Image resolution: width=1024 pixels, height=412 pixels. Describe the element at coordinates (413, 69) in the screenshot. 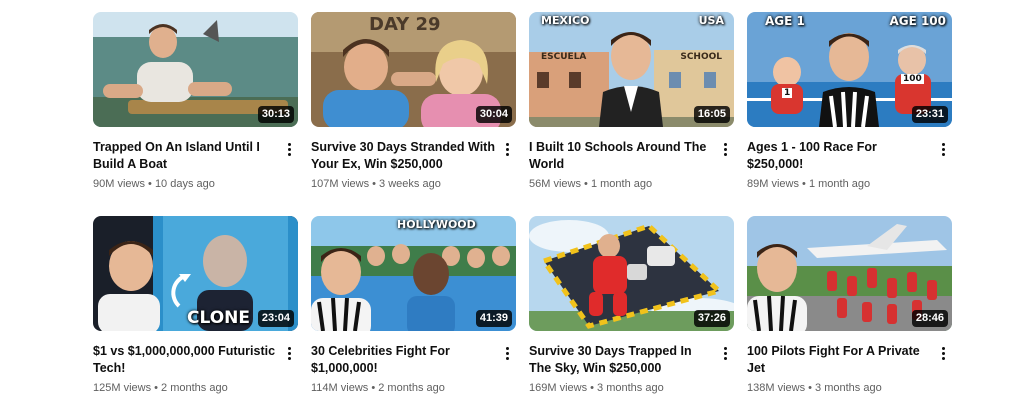

I see `video-thumbnail: DAY 29 30:04` at that location.